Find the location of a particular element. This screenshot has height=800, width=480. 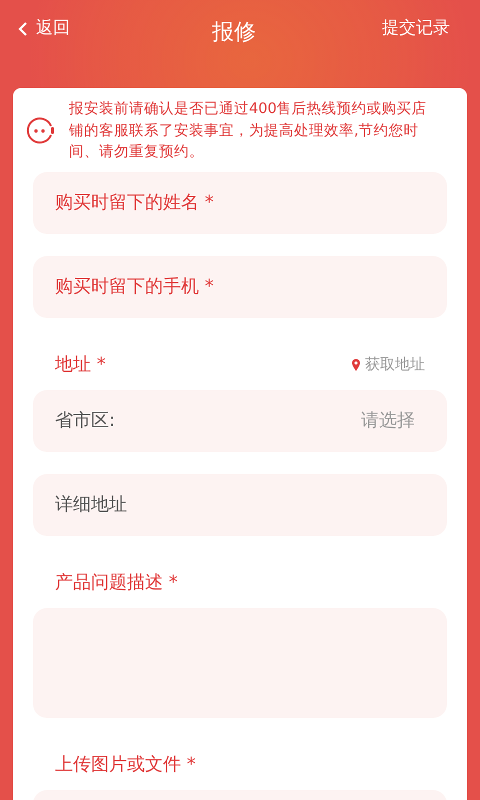

region-select: 省市区: 请选择 is located at coordinates (240, 421).